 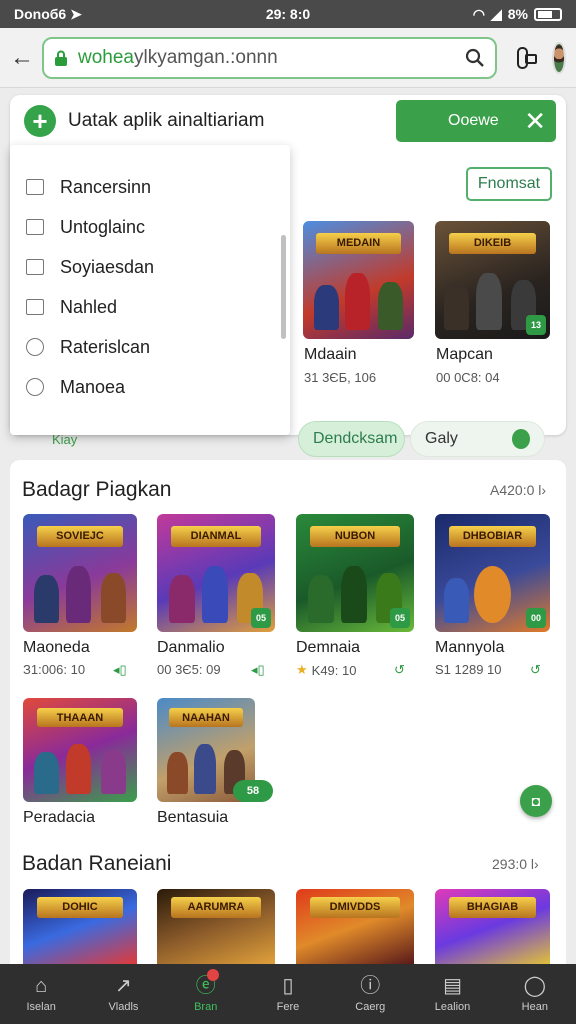 I want to click on arrow-icon: ↗, so click(x=123, y=986).